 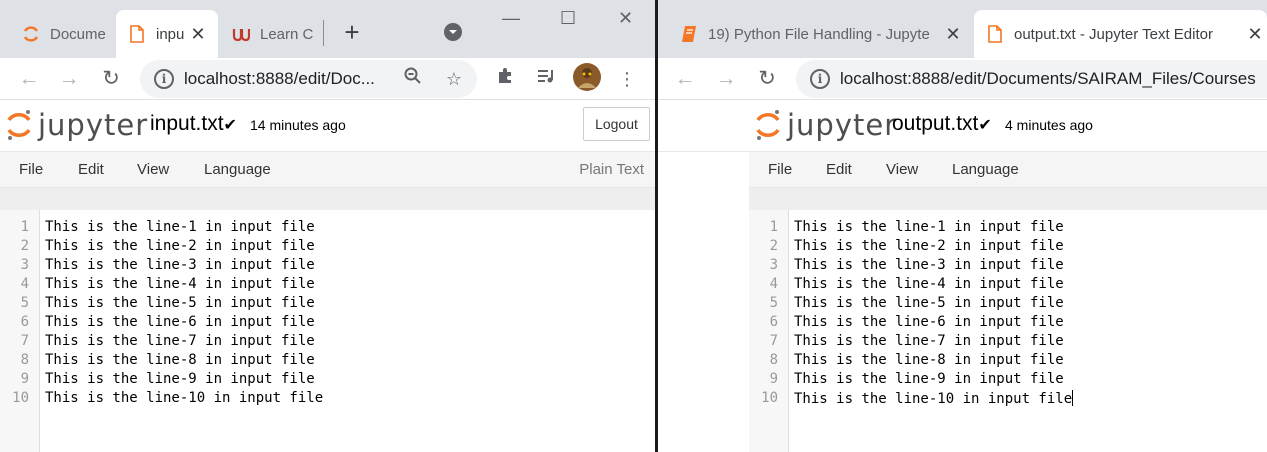 I want to click on browser-menu-icon: ⋮, so click(x=627, y=79).